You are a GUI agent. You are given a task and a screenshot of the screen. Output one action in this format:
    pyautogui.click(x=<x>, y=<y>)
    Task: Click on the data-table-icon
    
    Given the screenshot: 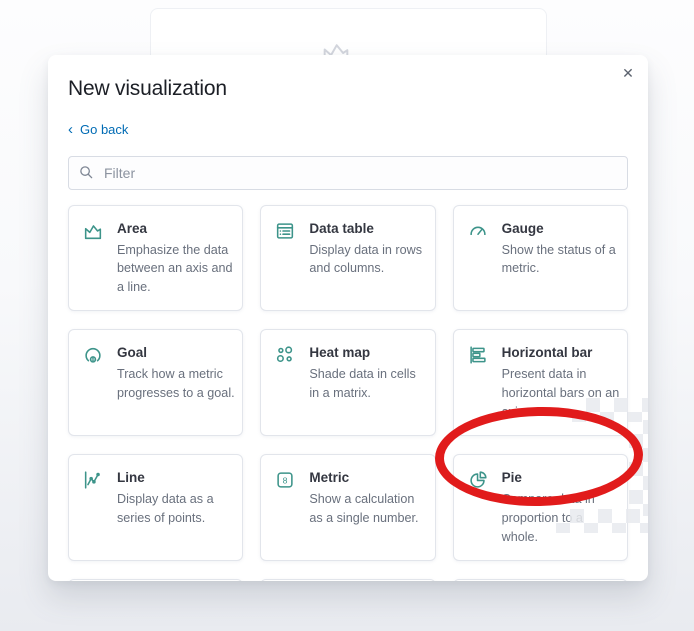 What is the action you would take?
    pyautogui.click(x=285, y=231)
    